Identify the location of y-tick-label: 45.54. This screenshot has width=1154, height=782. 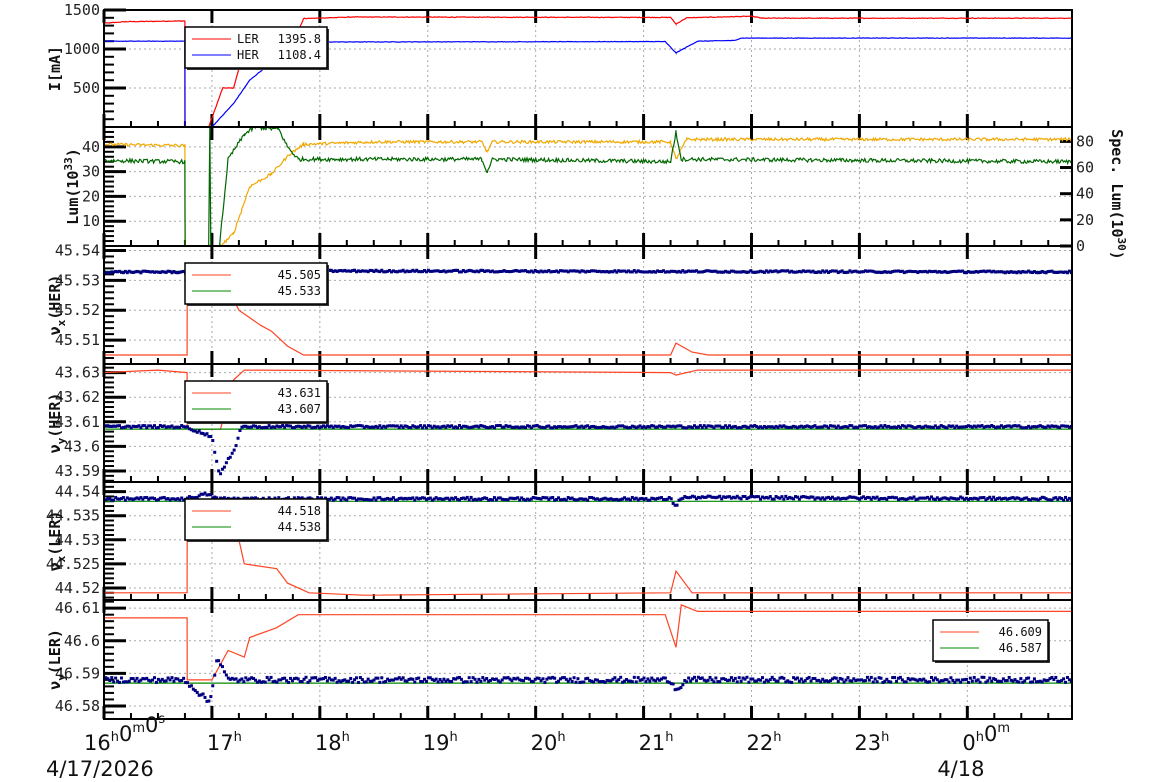
(77, 250).